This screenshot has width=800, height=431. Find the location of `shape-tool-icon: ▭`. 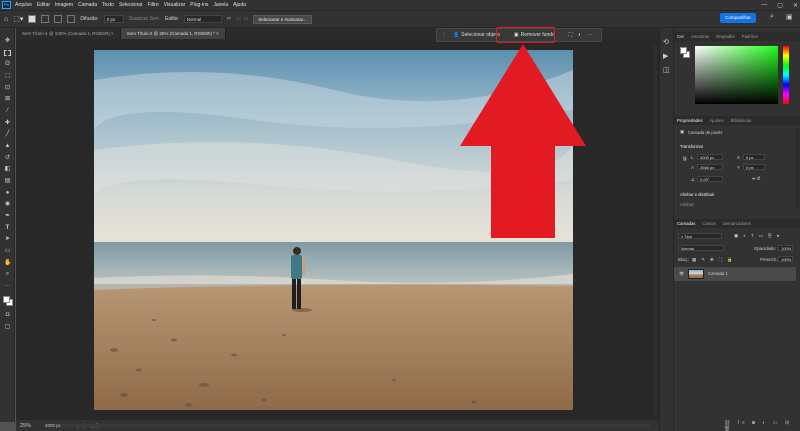

shape-tool-icon: ▭ is located at coordinates (7, 251).